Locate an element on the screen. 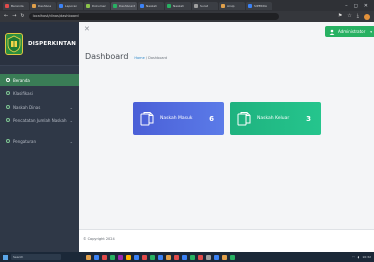  clock-text: 10:32 is located at coordinates (366, 257).